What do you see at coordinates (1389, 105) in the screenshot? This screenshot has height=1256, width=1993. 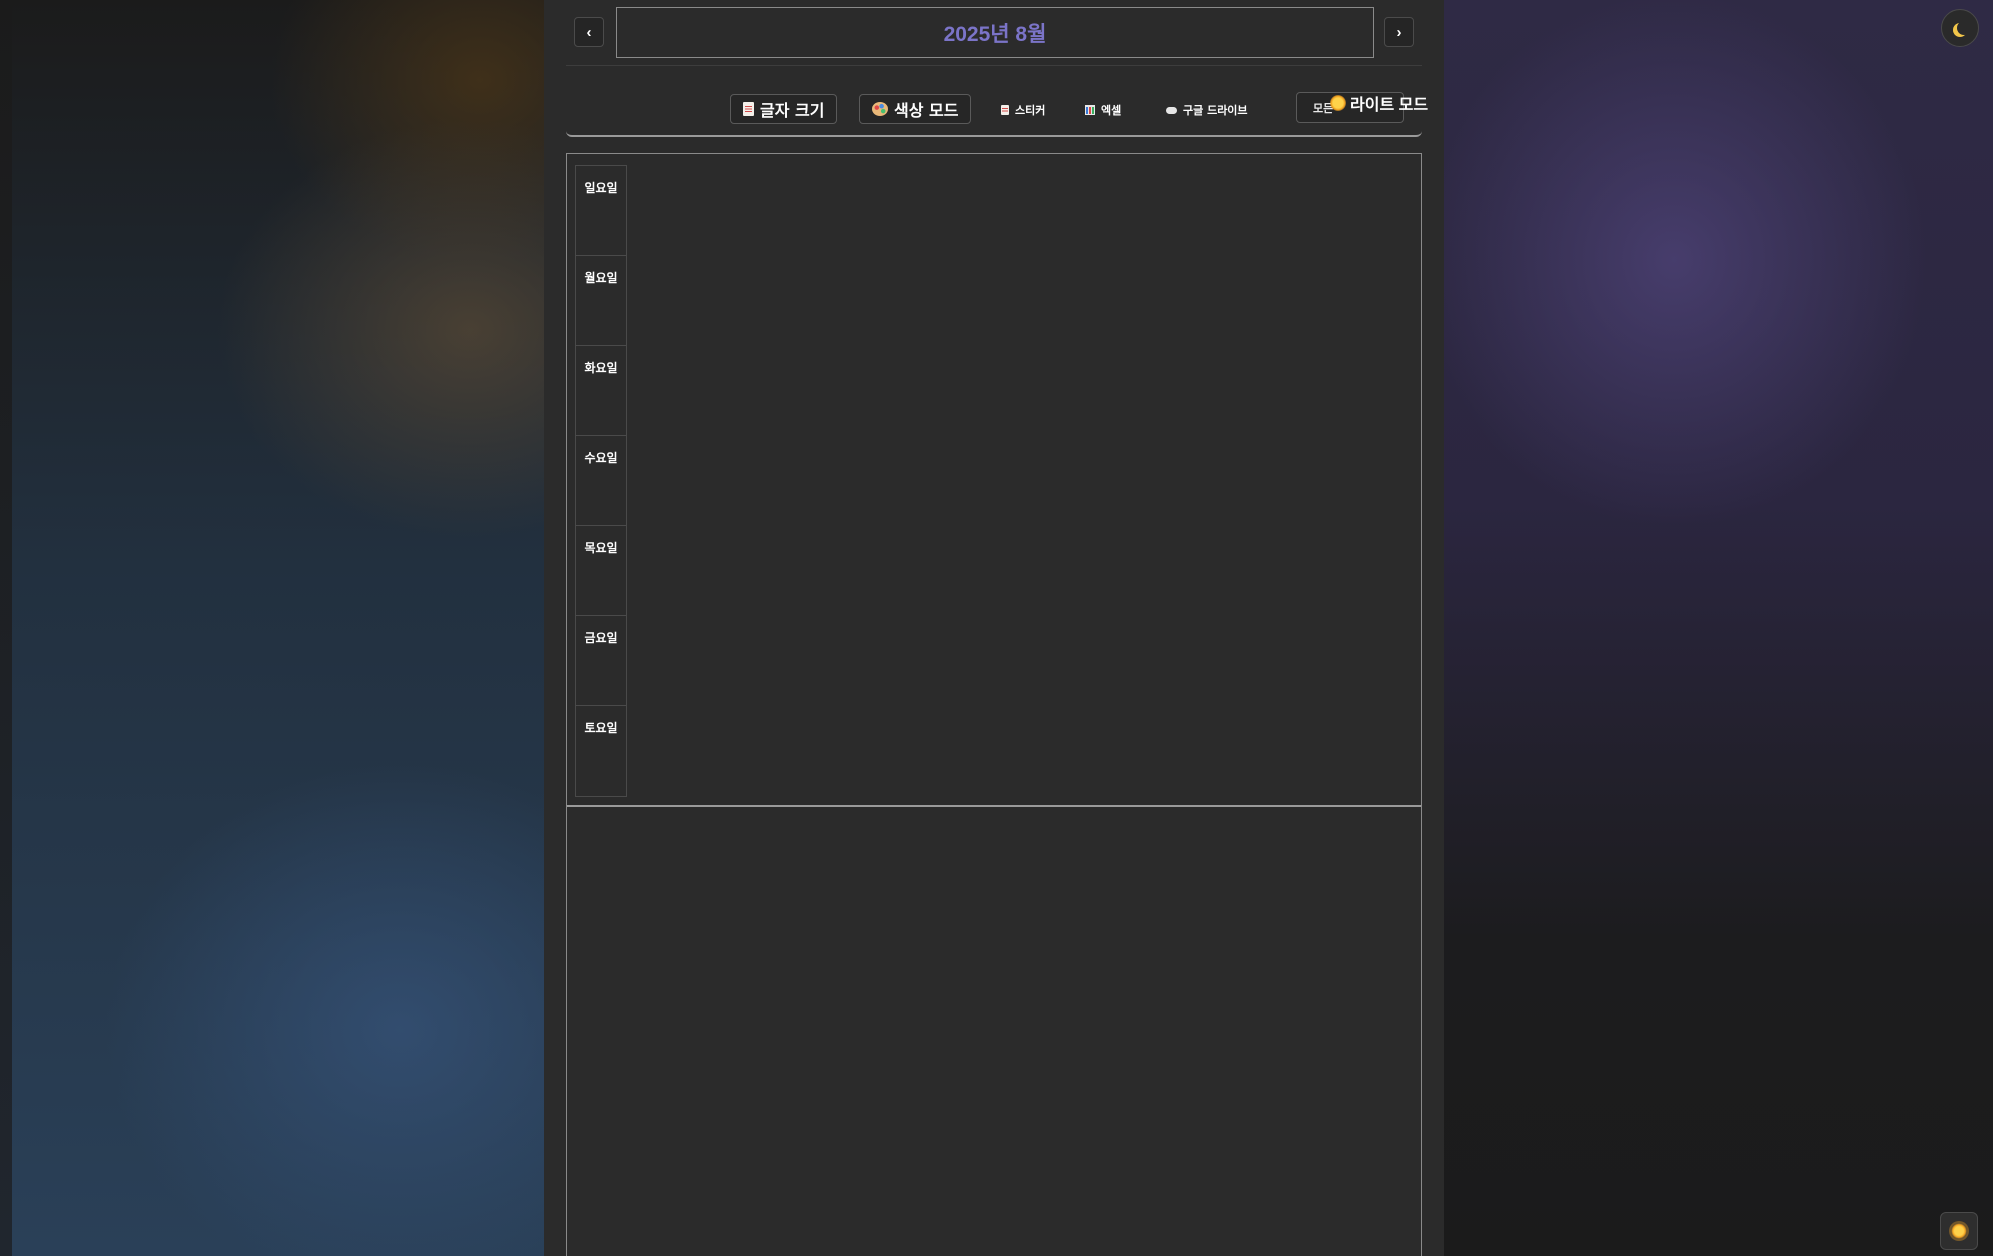 I see `light-mode-label: 라이트 모드` at bounding box center [1389, 105].